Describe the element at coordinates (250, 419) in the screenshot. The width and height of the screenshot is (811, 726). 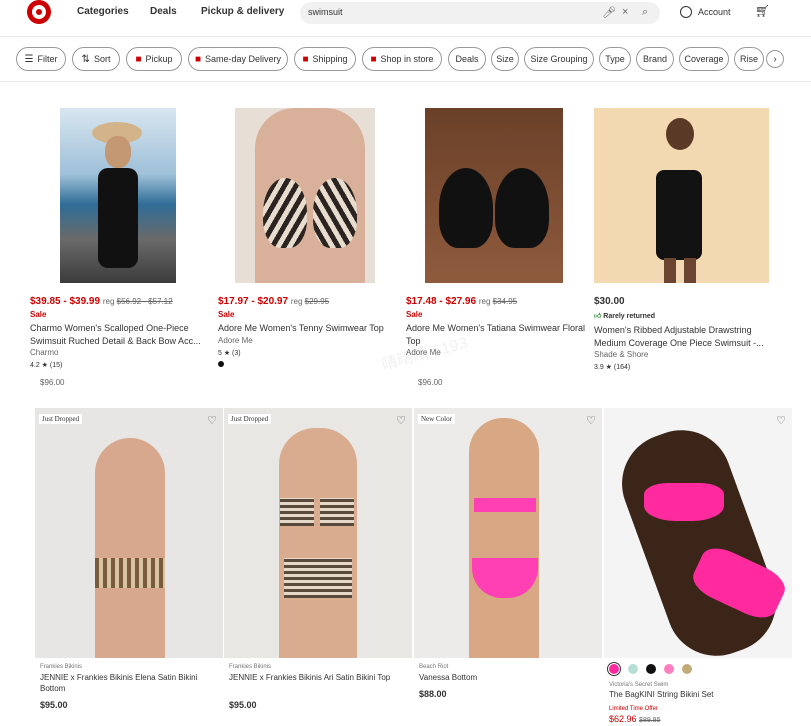
I see `just-dropped-badge: Just Dropped` at that location.